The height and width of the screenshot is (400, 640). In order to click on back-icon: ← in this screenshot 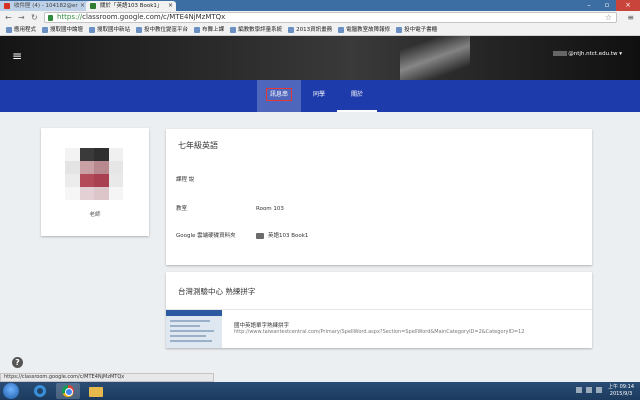, I will do `click(8, 17)`.